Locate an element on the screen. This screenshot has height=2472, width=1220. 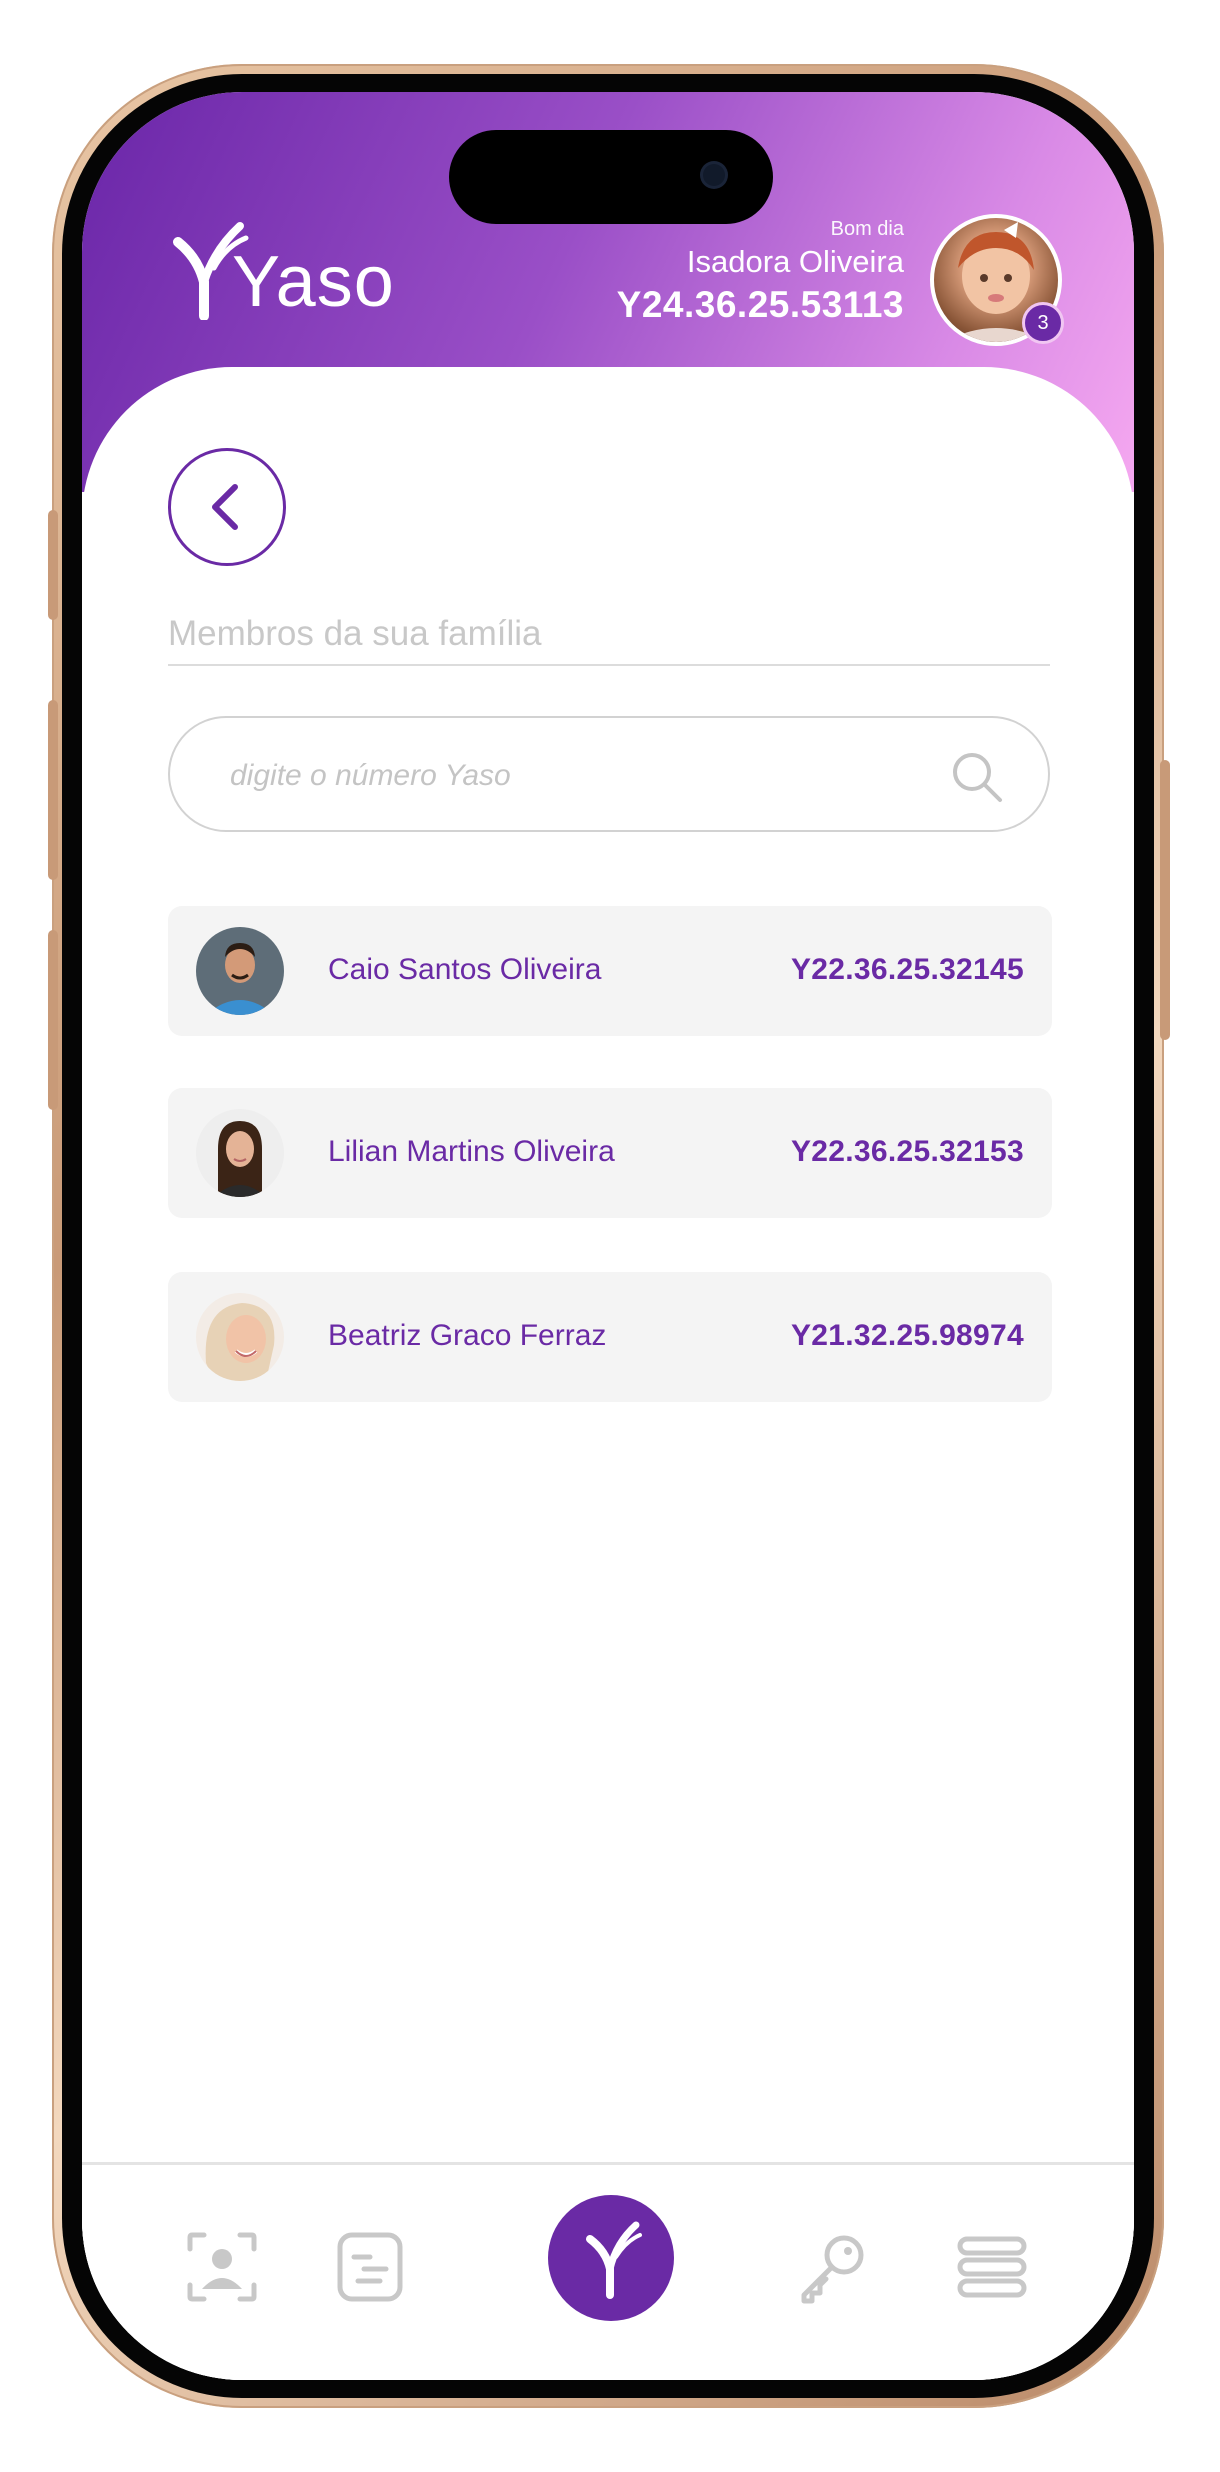
member-name: Beatriz Graco Ferraz is located at coordinates (467, 1335).